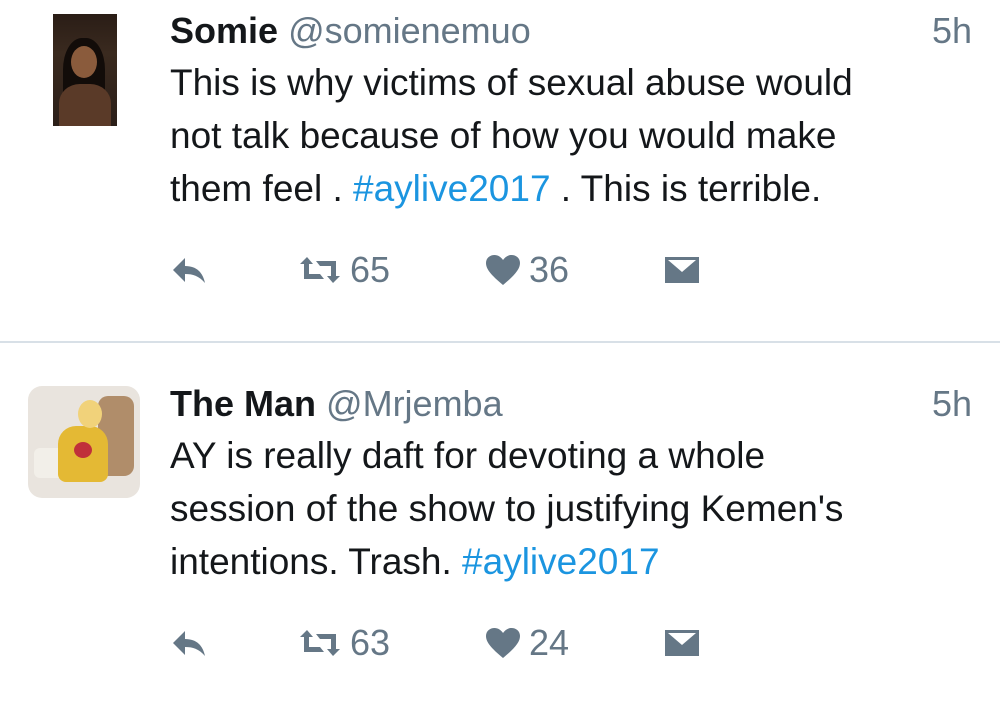  I want to click on retweet-count: 63, so click(370, 642).